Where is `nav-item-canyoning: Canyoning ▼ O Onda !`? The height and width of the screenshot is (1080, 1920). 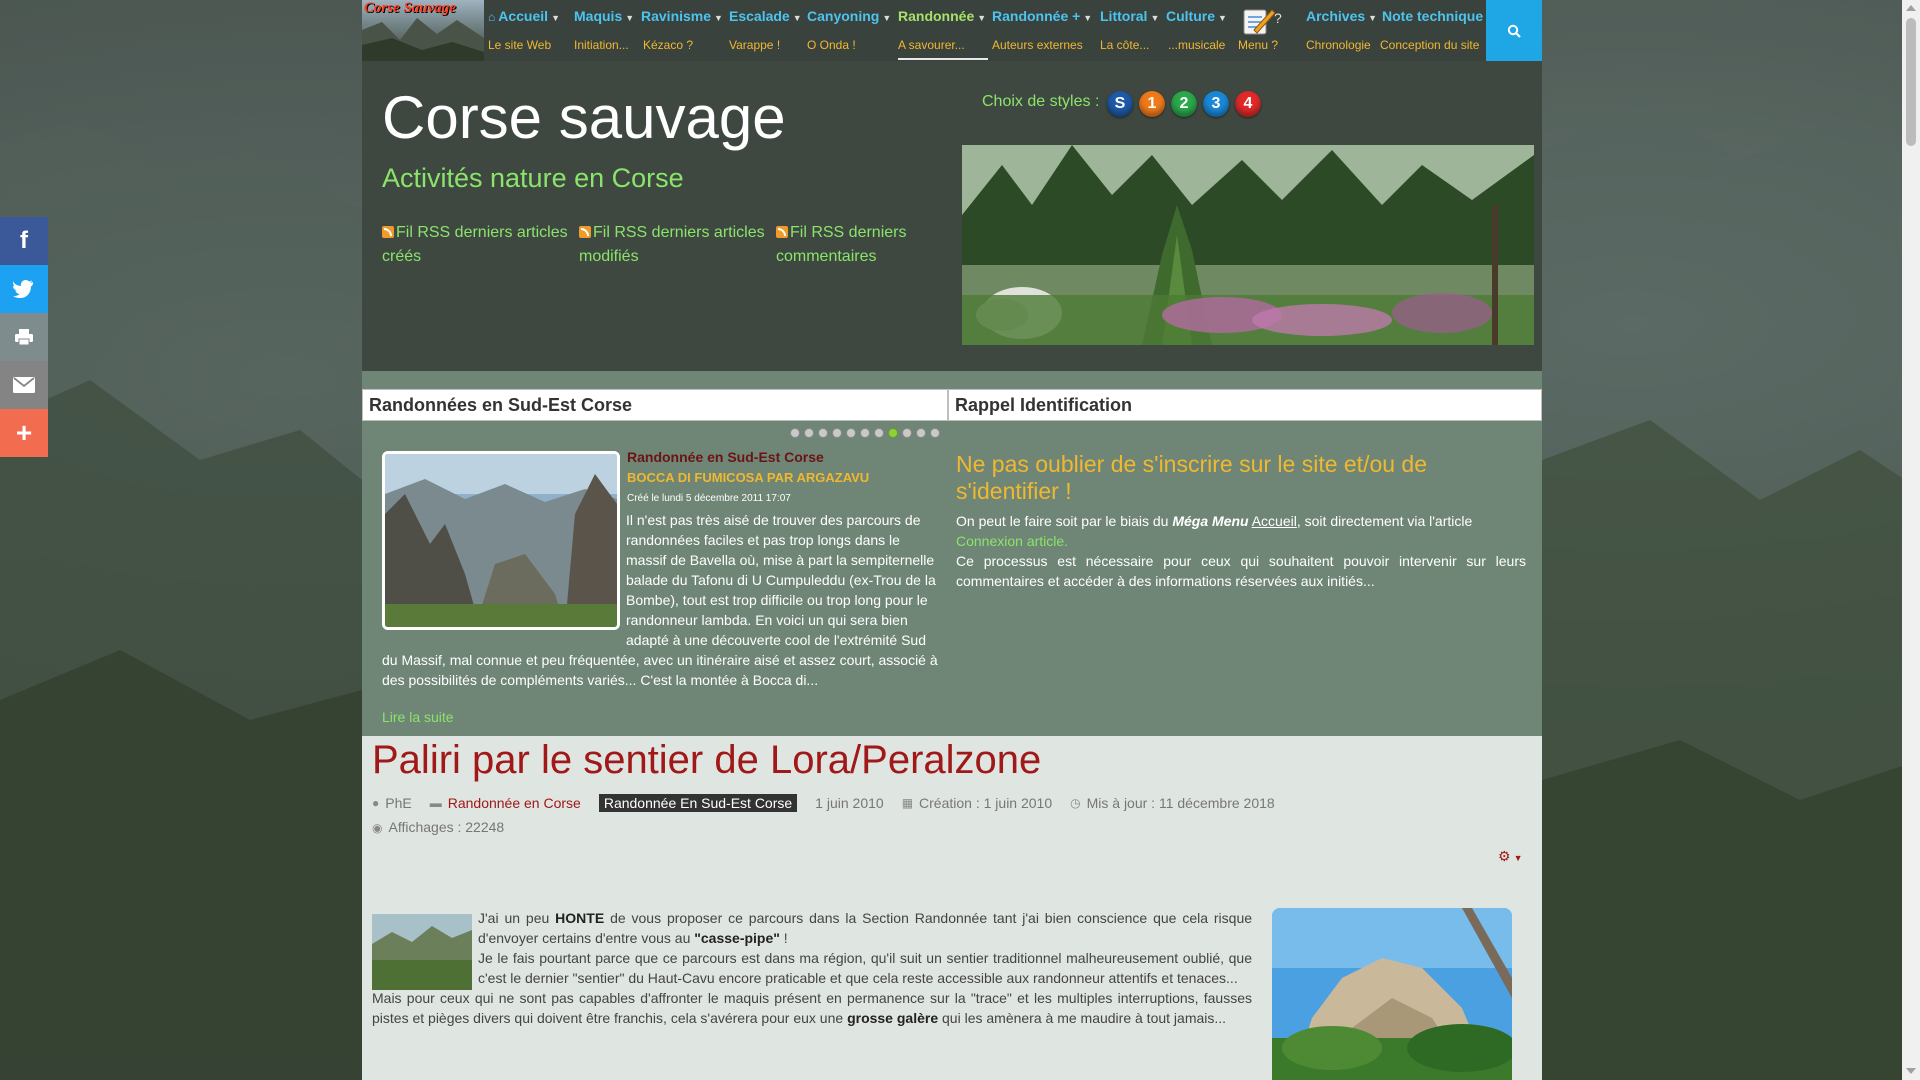
nav-item-canyoning: Canyoning ▼ O Onda ! is located at coordinates (849, 30).